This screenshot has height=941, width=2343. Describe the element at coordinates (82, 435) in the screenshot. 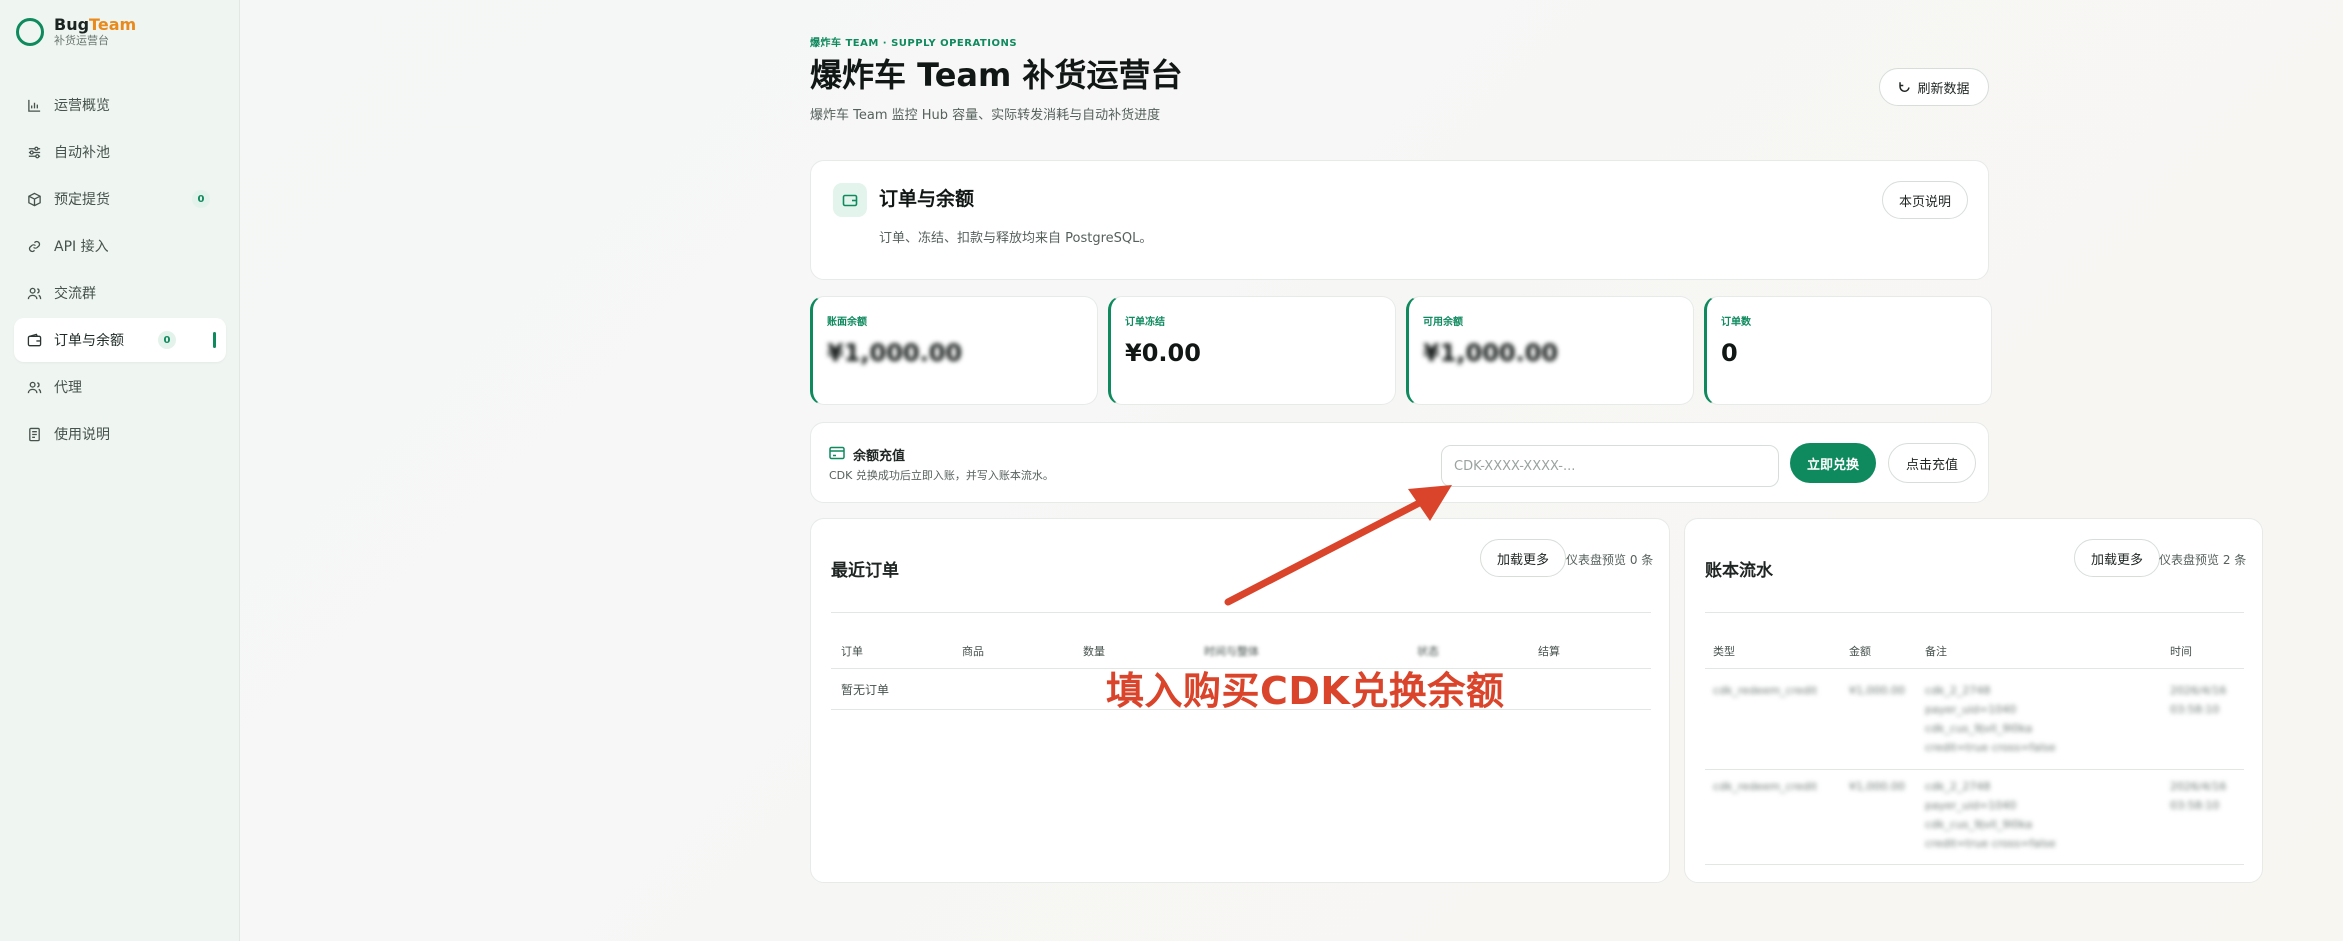

I see `sidebar-item-label: 使用说明` at that location.